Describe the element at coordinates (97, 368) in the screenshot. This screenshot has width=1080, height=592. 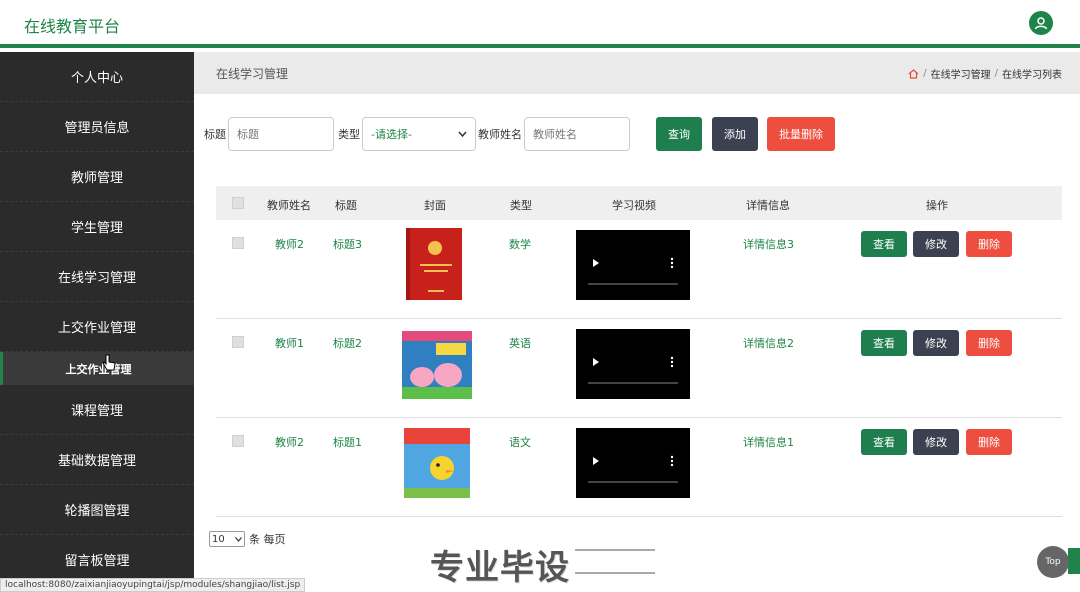
I see `sidebar-subitem-homework: 上交作业管理` at that location.